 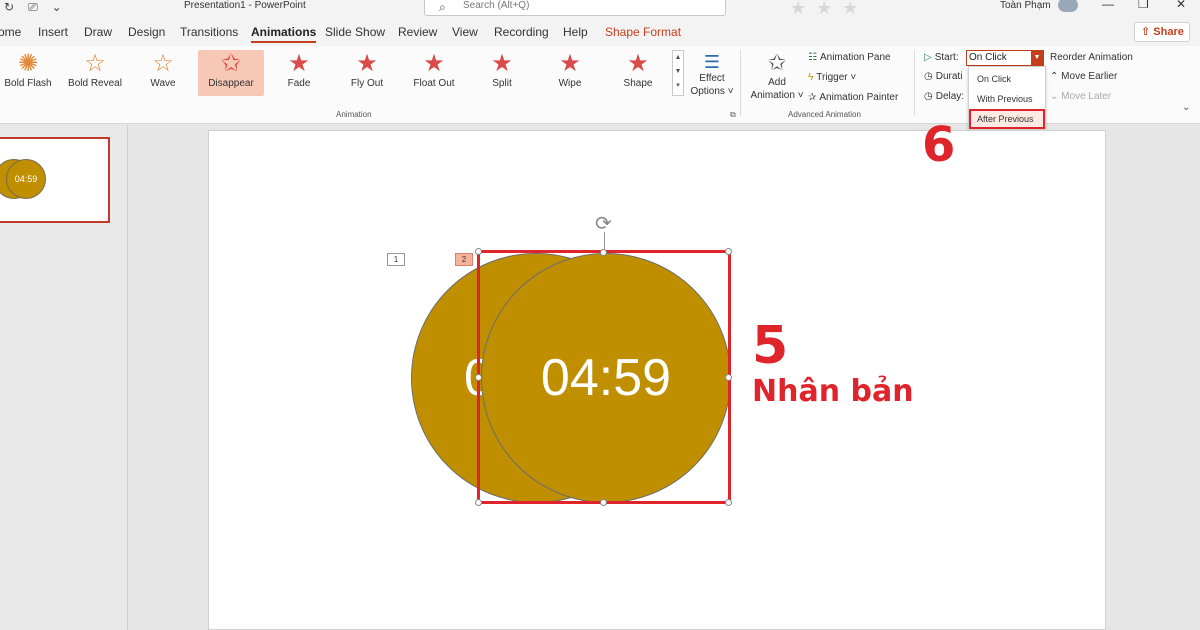 I want to click on animation-shape: ★ Shape, so click(x=638, y=73).